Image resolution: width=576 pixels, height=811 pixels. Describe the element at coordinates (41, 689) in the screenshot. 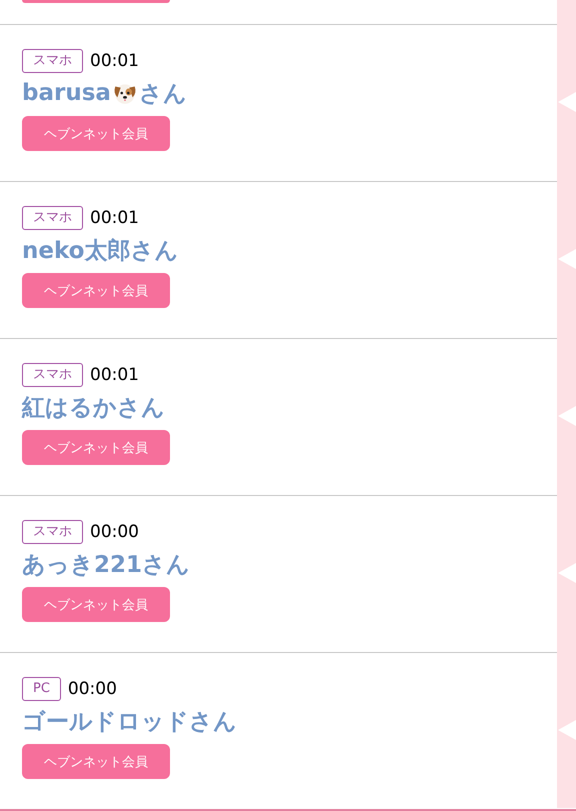

I see `device-tag: PC` at that location.